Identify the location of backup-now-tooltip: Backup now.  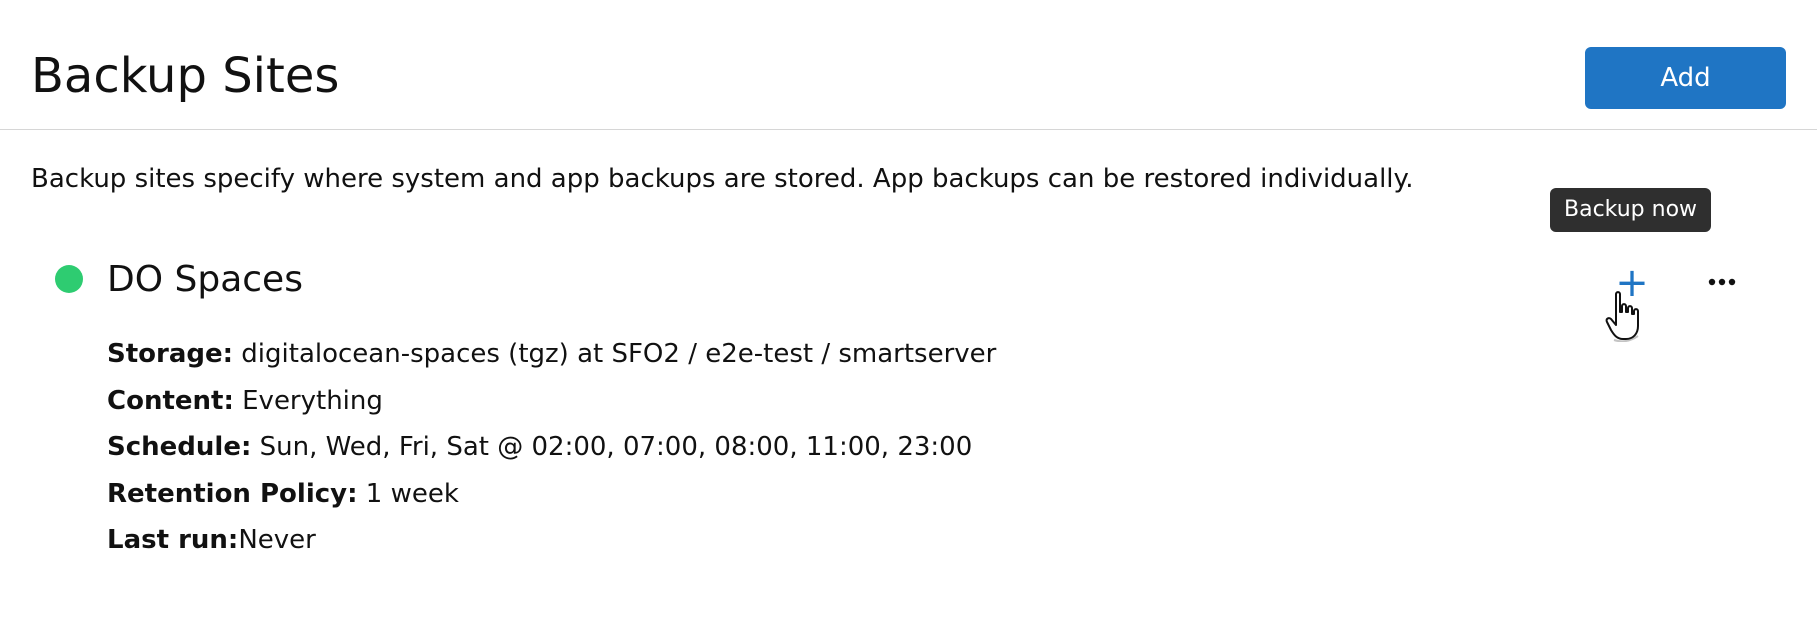
(1631, 210).